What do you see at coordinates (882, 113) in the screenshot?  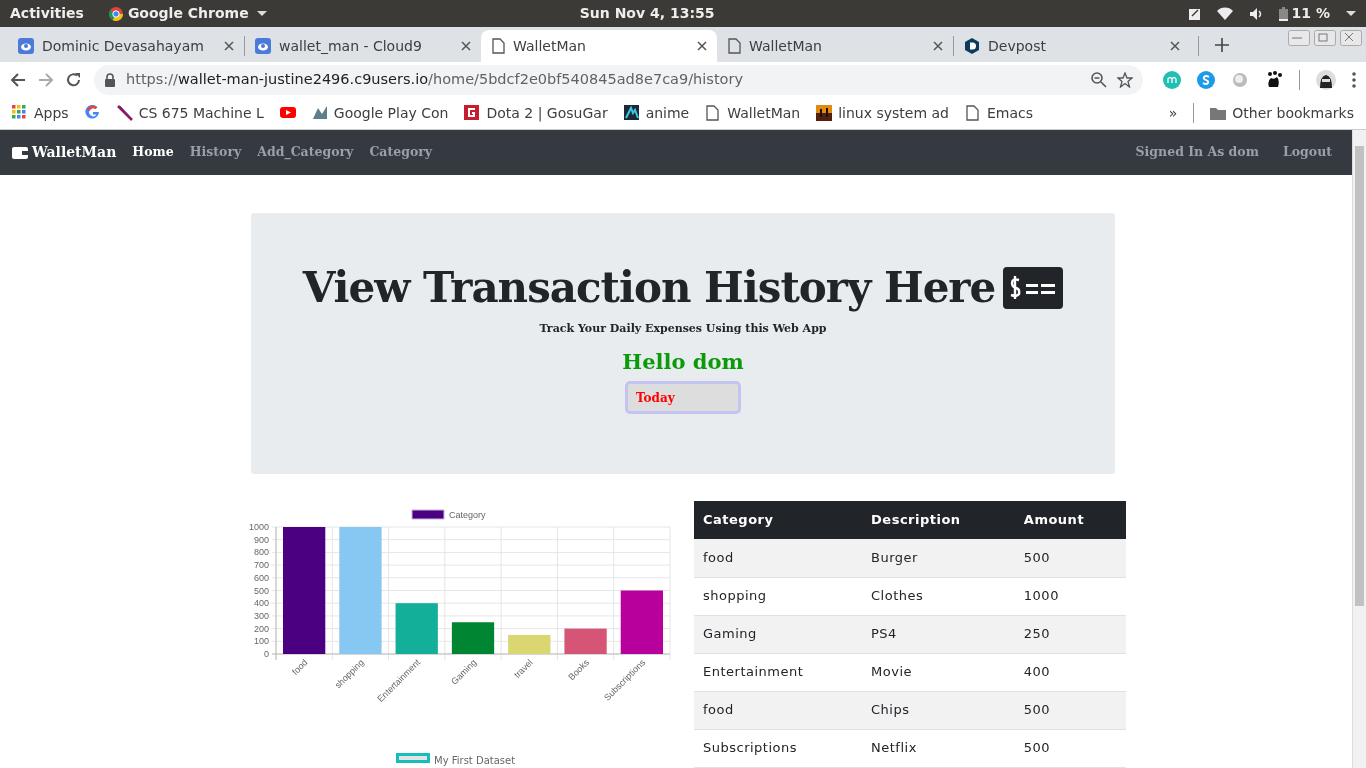 I see `bookmark: linux system ad` at bounding box center [882, 113].